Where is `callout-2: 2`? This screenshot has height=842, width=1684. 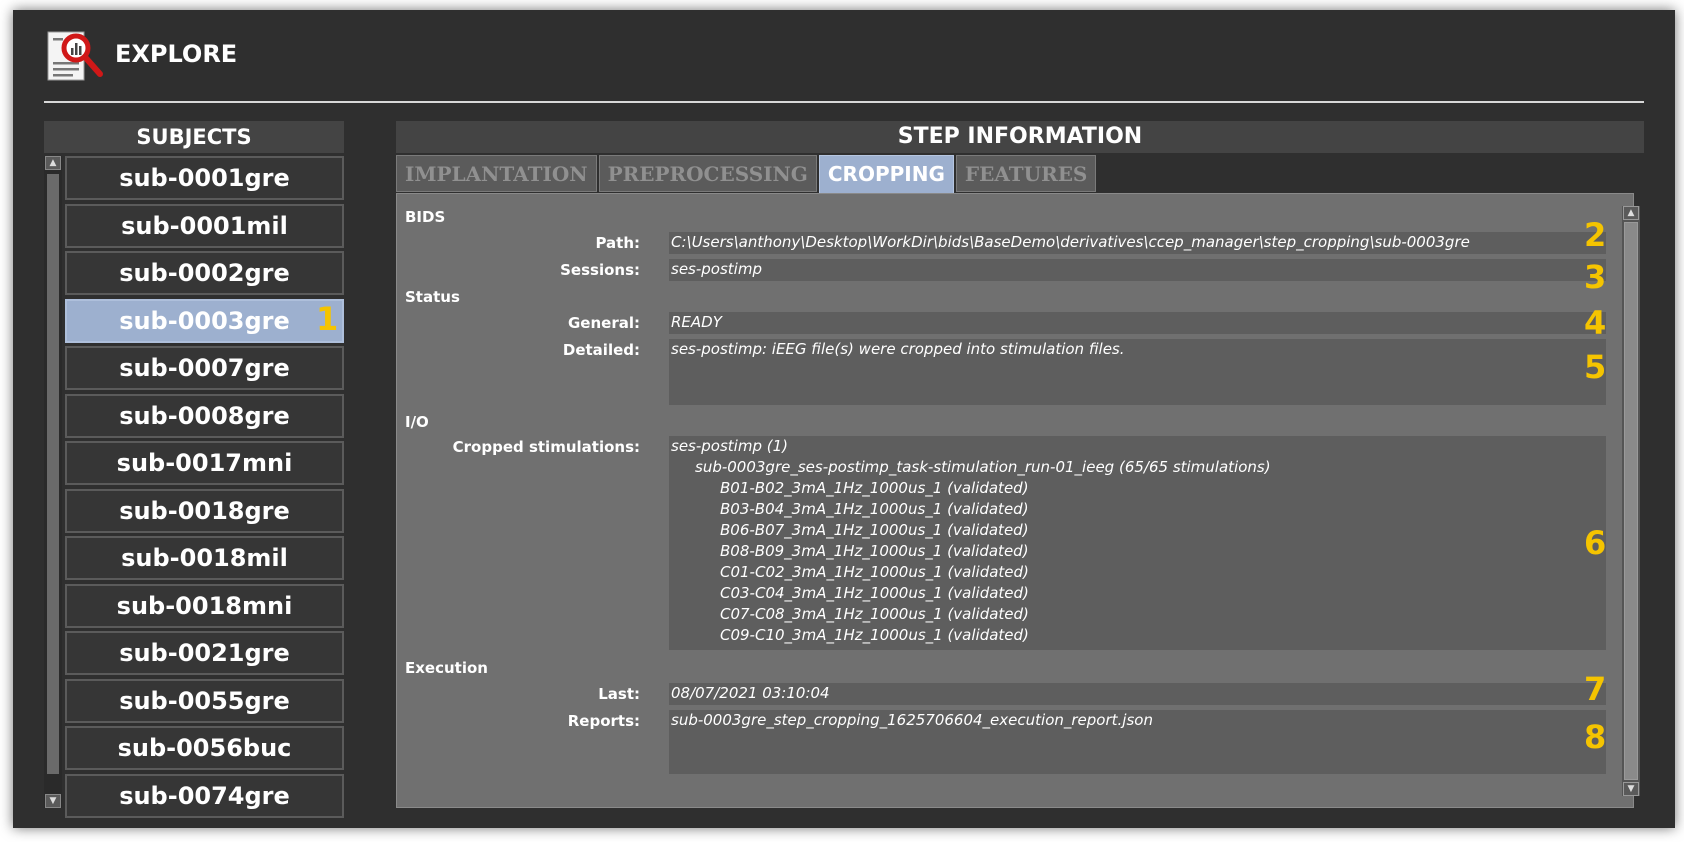 callout-2: 2 is located at coordinates (1595, 235).